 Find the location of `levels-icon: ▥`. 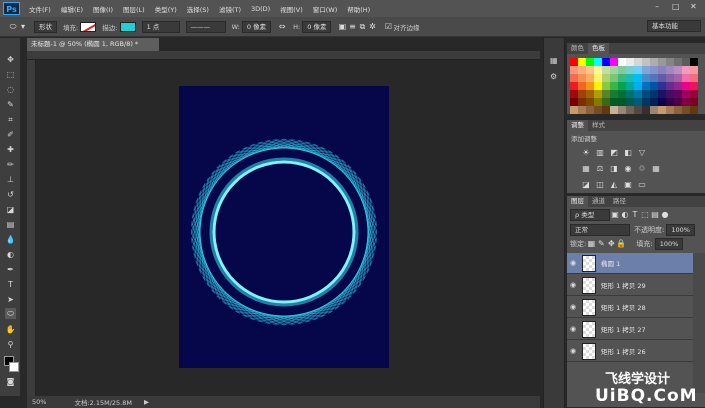

levels-icon: ▥ is located at coordinates (600, 153).